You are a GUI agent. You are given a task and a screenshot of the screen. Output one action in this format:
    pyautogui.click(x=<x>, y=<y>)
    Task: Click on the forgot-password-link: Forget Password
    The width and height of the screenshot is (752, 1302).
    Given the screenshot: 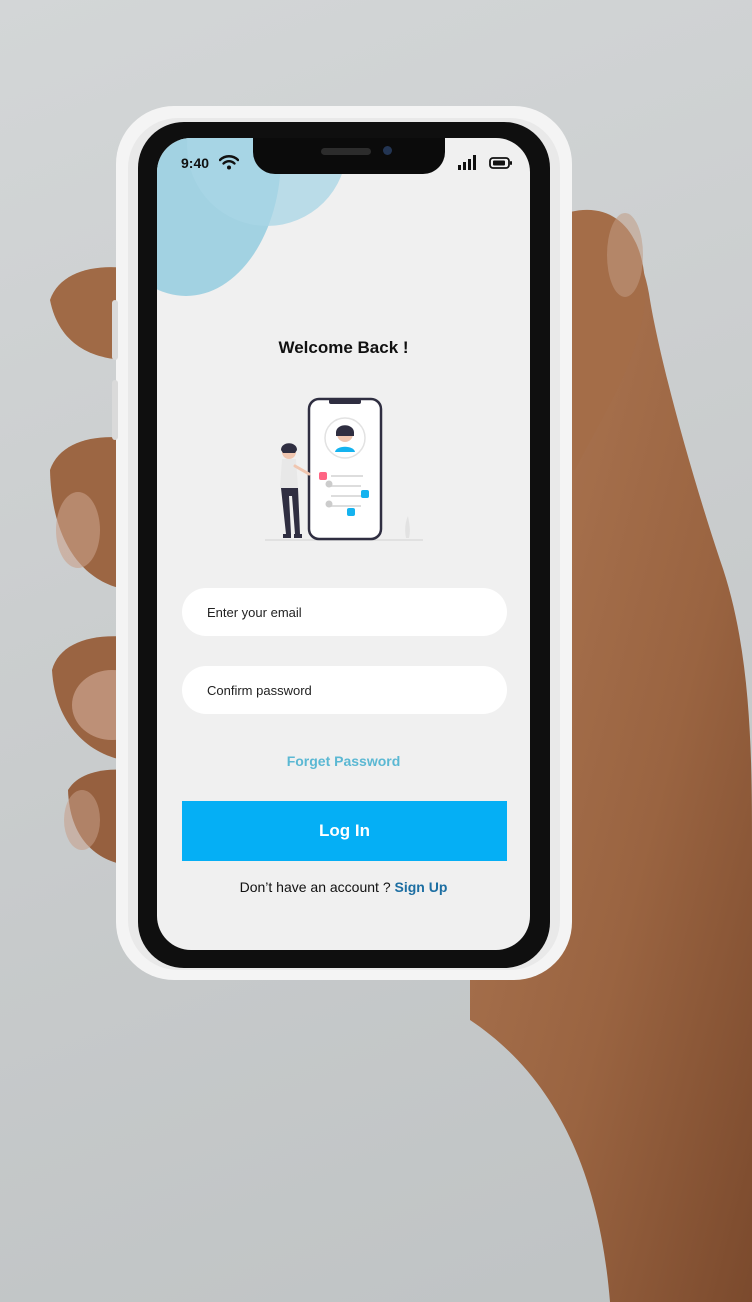 What is the action you would take?
    pyautogui.click(x=343, y=761)
    